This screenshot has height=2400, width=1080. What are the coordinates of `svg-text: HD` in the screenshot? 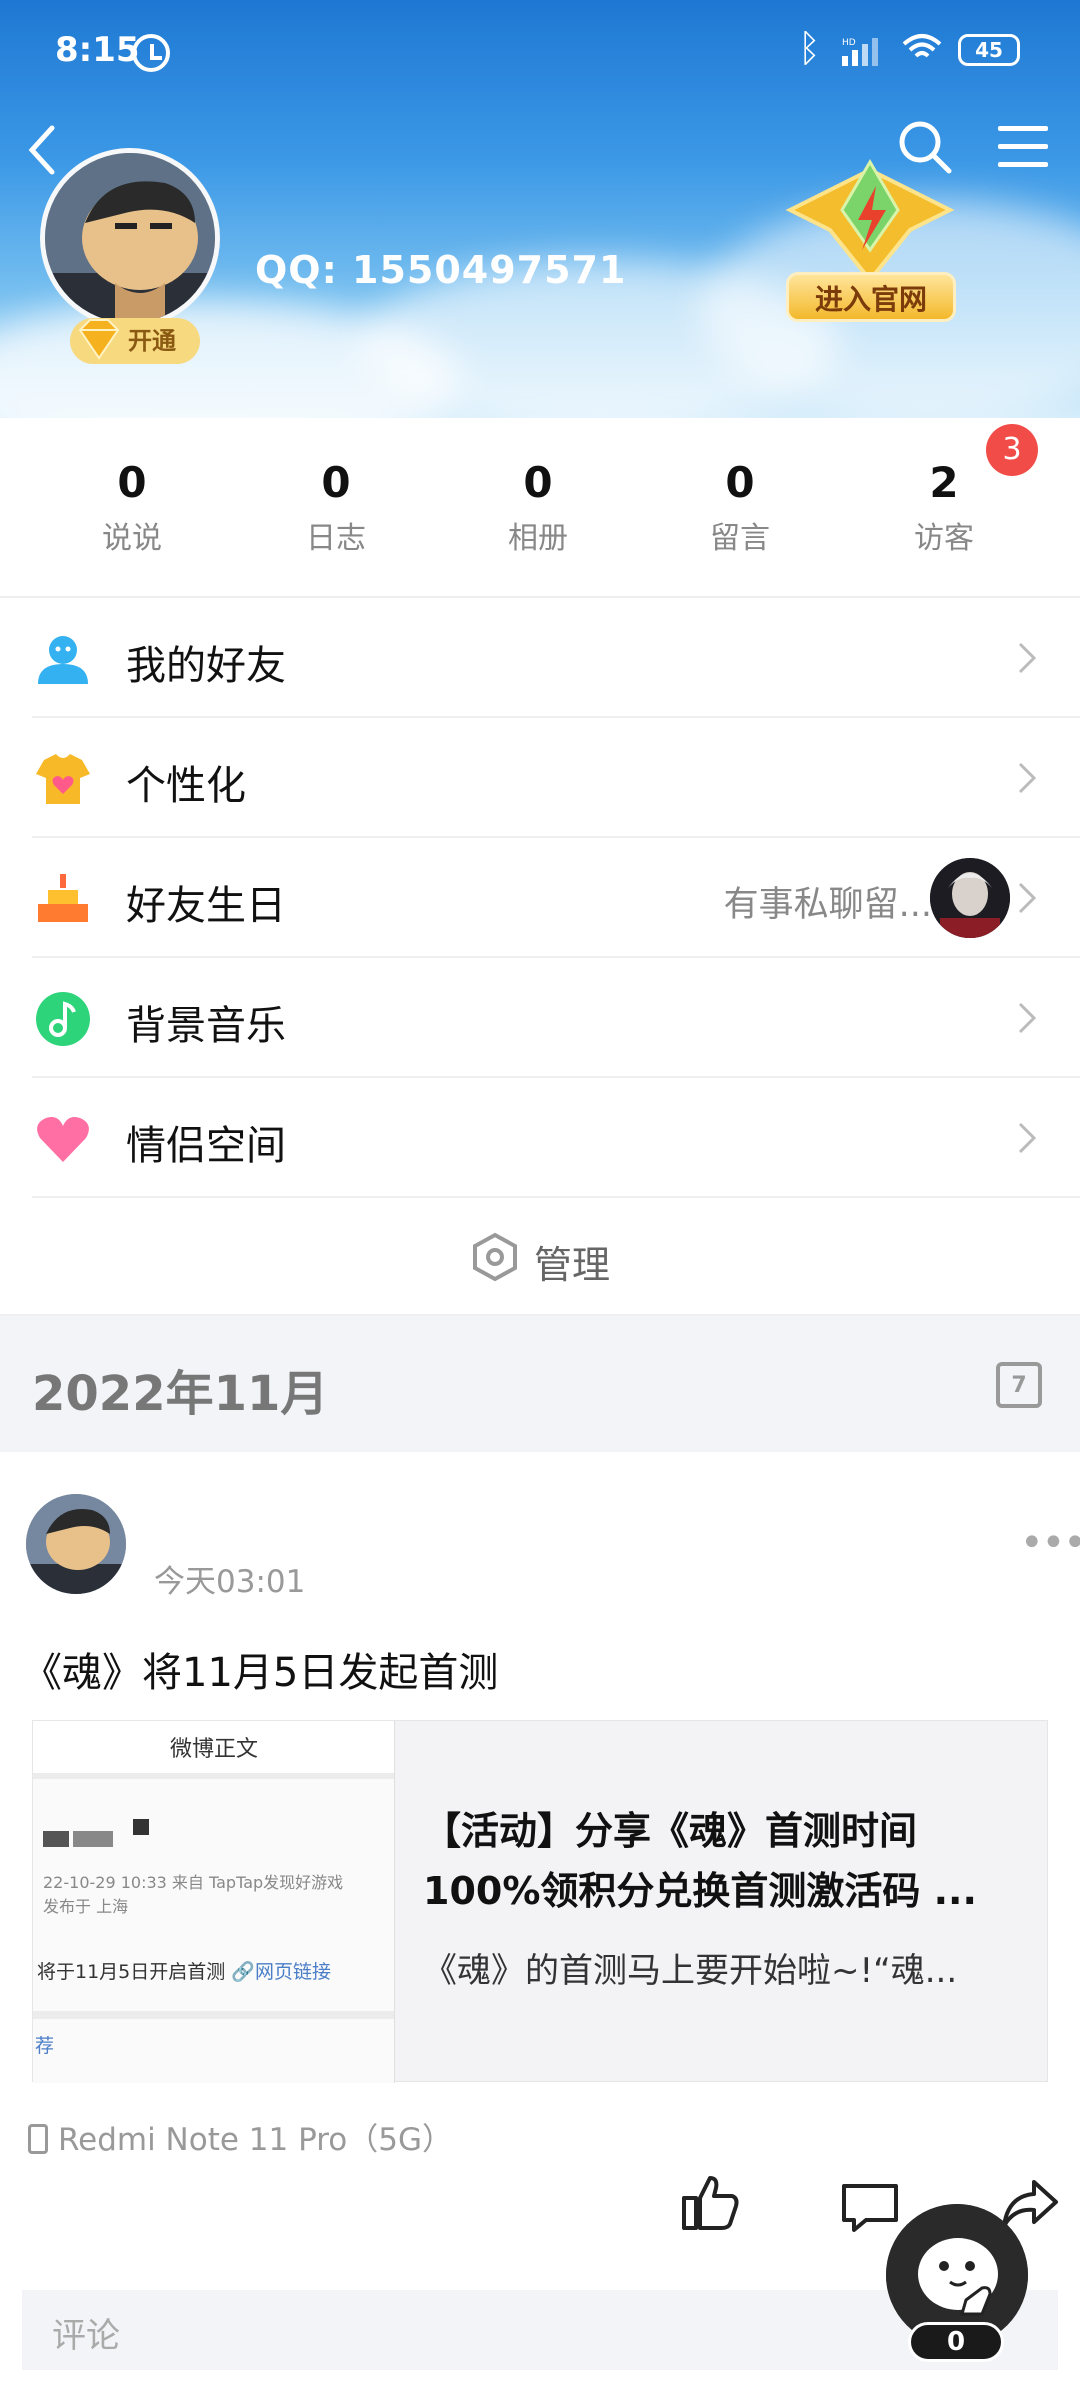 It's located at (849, 43).